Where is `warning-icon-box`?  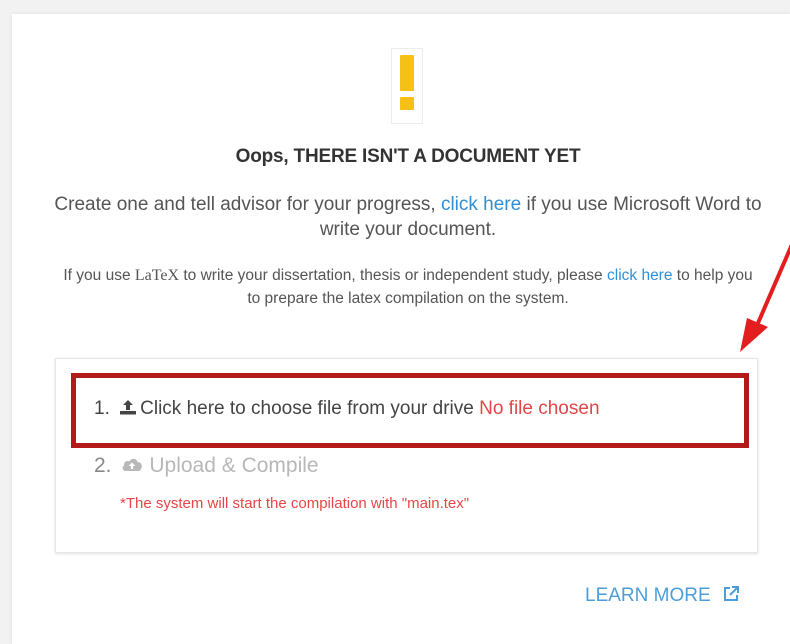
warning-icon-box is located at coordinates (407, 86).